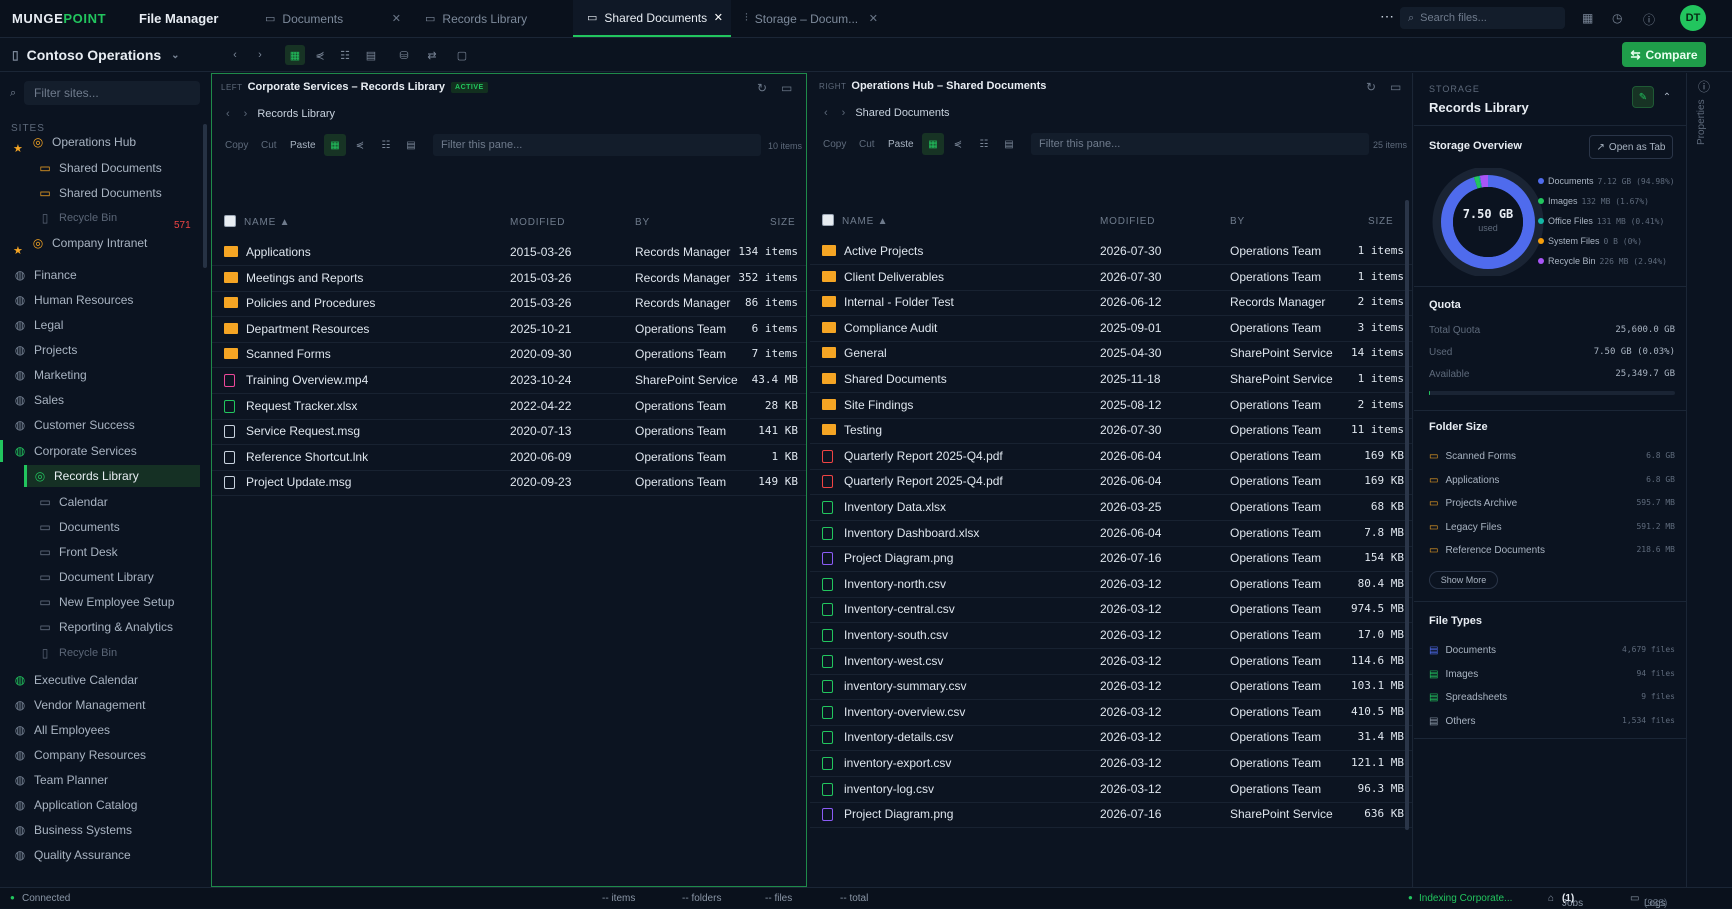 The height and width of the screenshot is (909, 1732). I want to click on tab-records-library: ▭ Records Library, so click(491, 18).